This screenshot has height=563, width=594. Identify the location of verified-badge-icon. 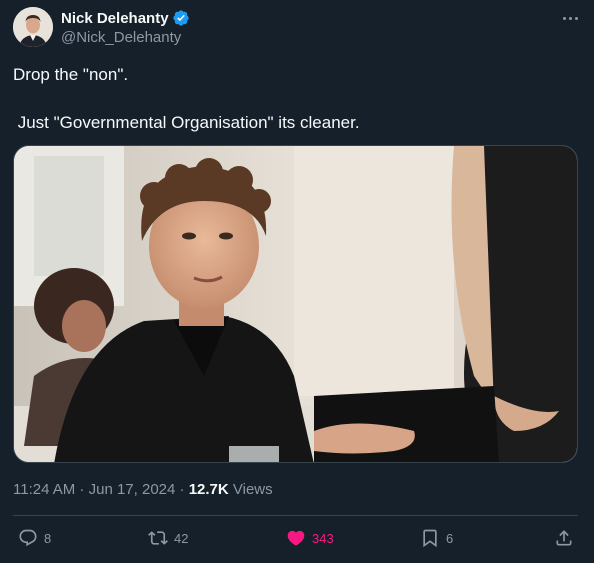
(181, 18).